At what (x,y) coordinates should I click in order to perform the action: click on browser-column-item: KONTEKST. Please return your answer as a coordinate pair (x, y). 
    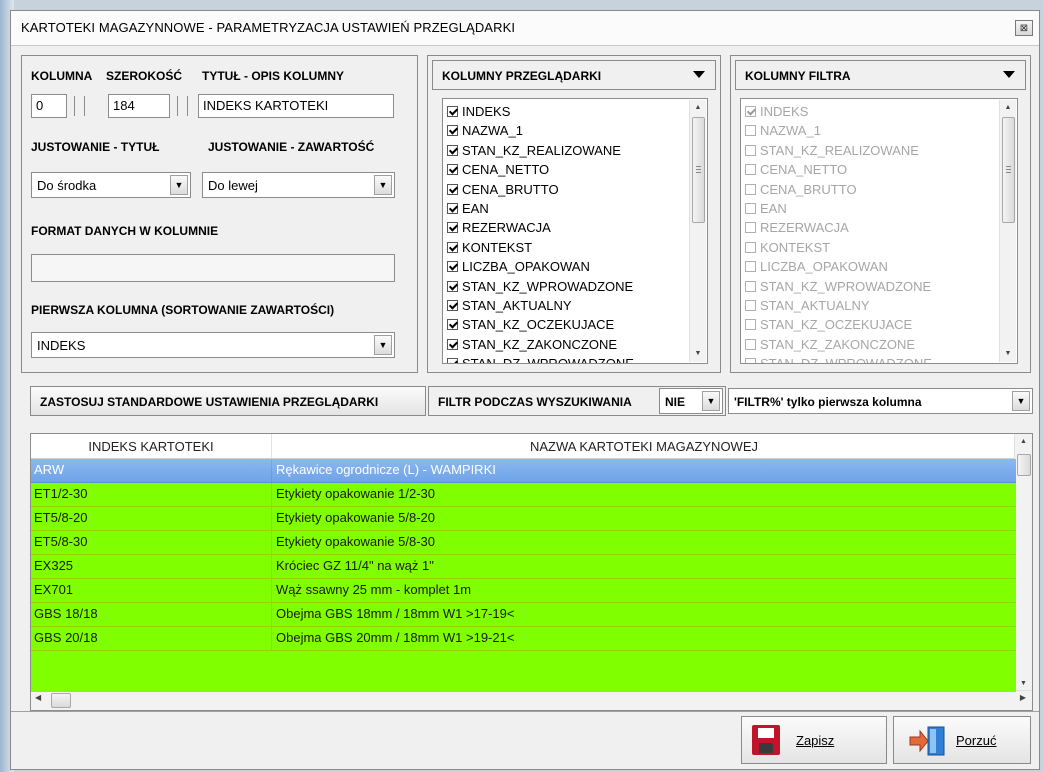
    Looking at the image, I should click on (489, 247).